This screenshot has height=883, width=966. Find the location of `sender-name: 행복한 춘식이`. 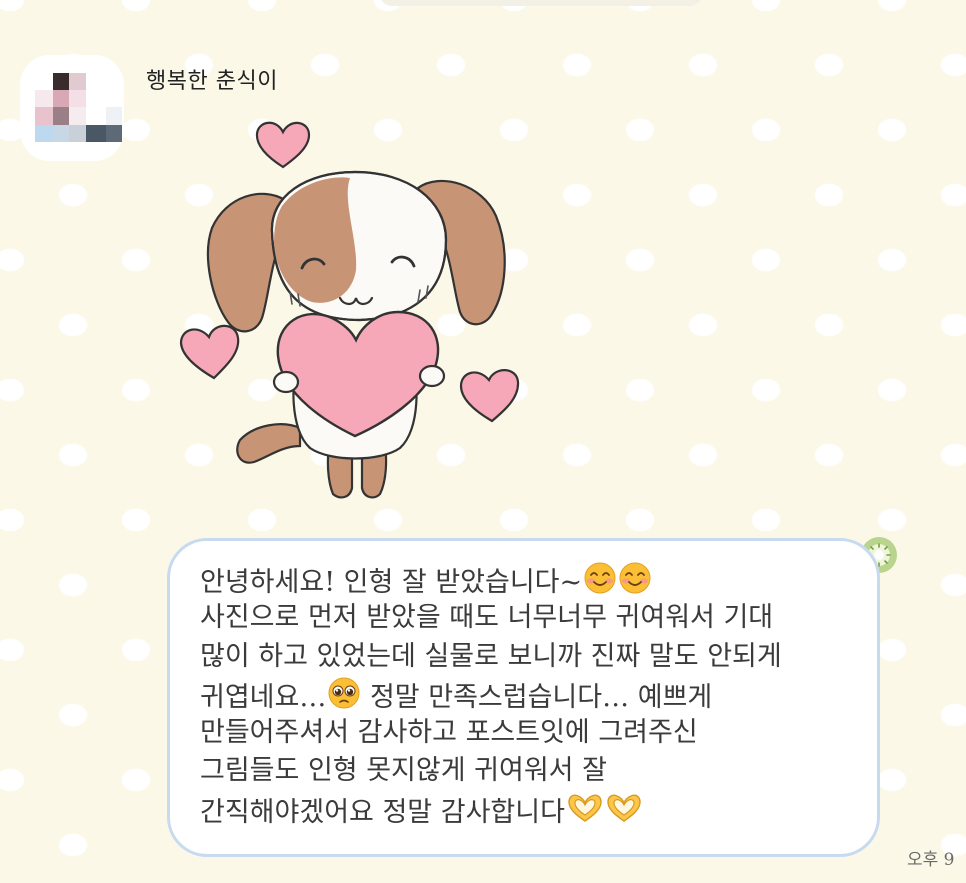

sender-name: 행복한 춘식이 is located at coordinates (212, 81).